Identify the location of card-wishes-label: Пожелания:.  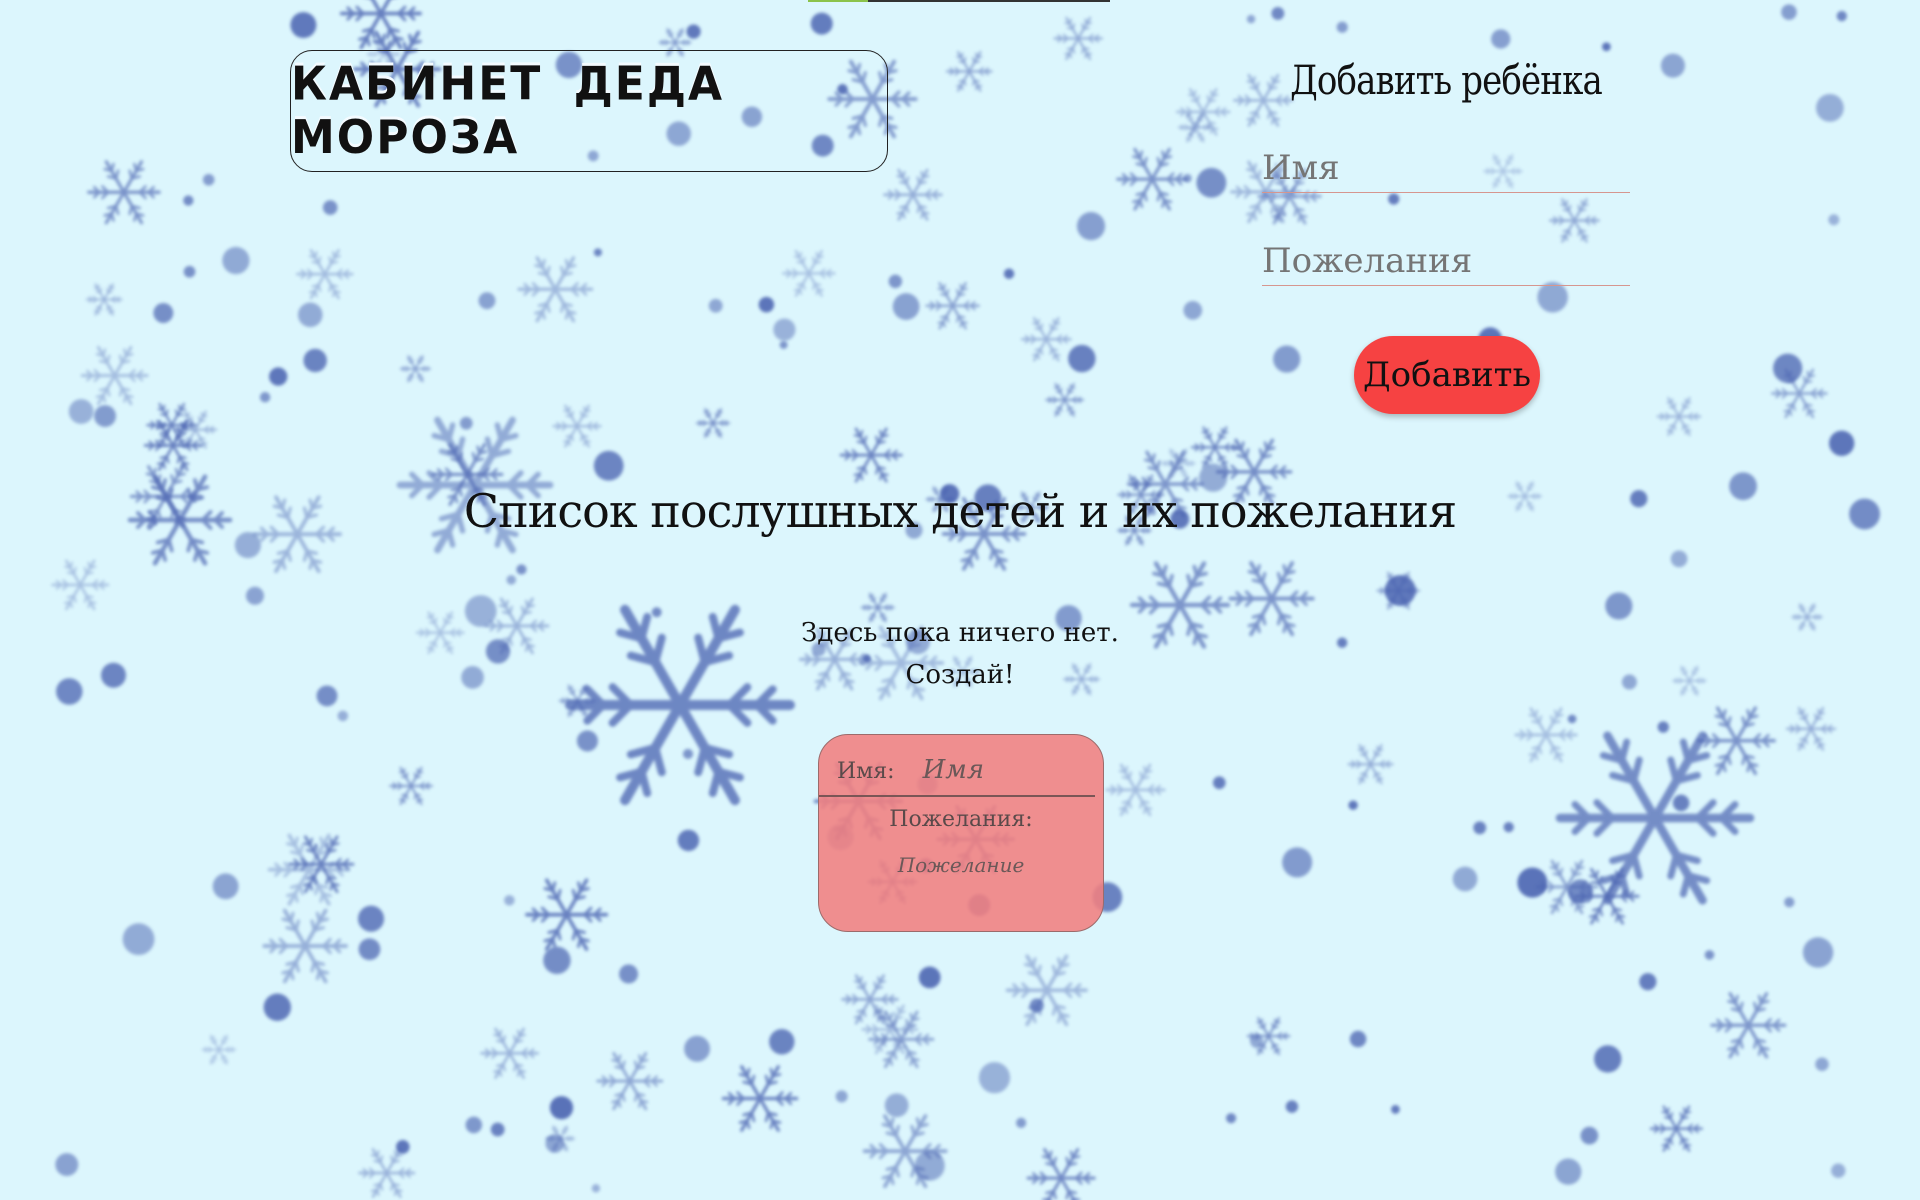
(961, 819).